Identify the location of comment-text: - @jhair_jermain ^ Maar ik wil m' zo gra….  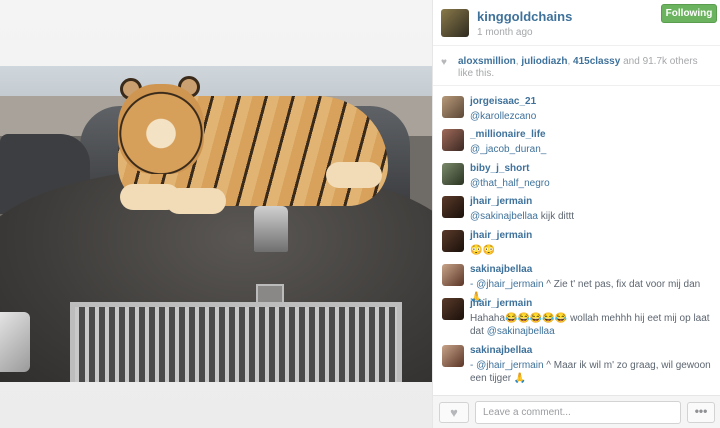
(592, 372).